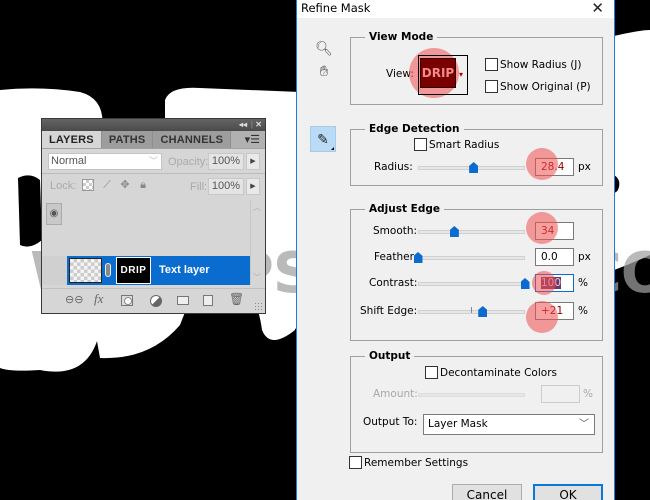 The image size is (650, 500). Describe the element at coordinates (471, 395) in the screenshot. I see `amount-slider-track` at that location.